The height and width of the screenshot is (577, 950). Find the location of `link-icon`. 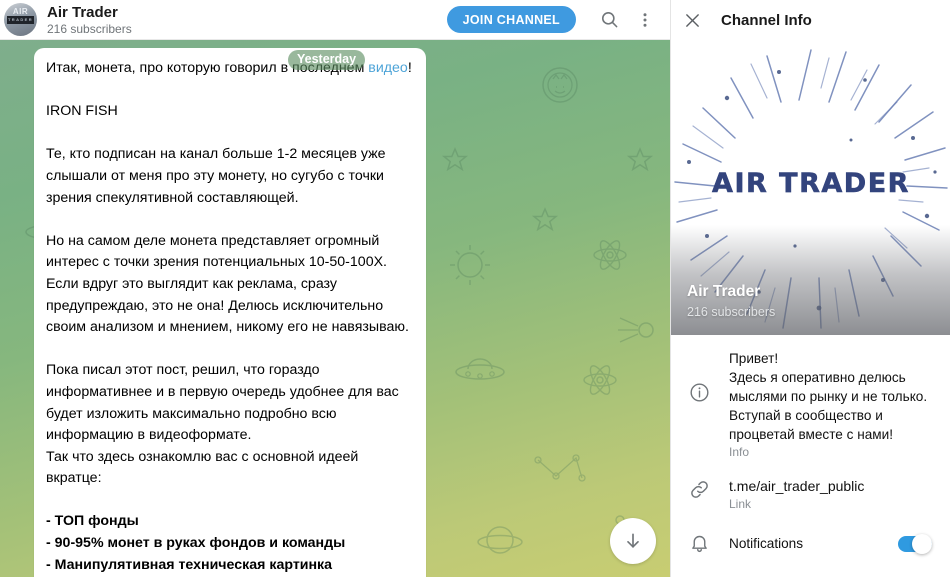

link-icon is located at coordinates (699, 489).